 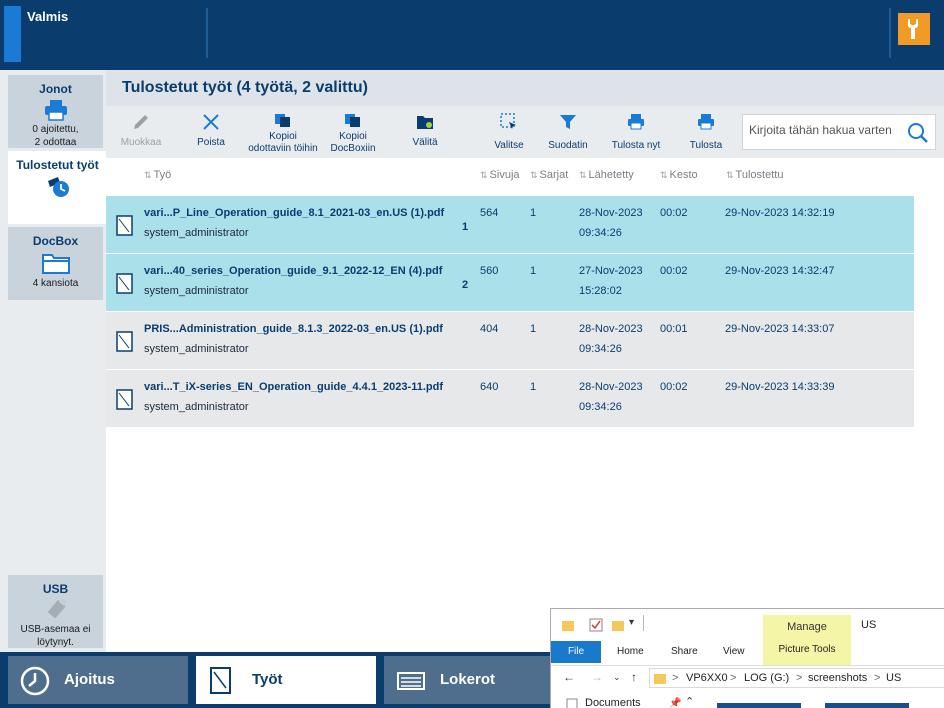 I want to click on pin-icon: 📌, so click(x=675, y=703).